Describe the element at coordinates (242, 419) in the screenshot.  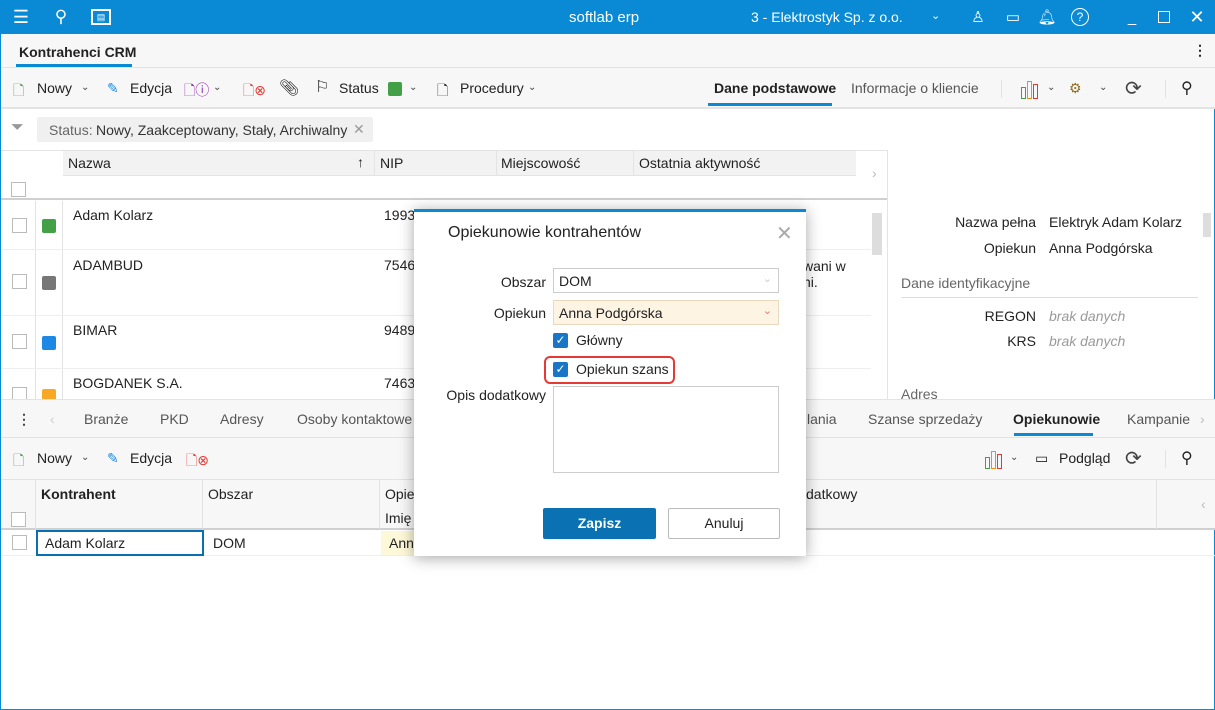
I see `tab-adresy: Adresy` at that location.